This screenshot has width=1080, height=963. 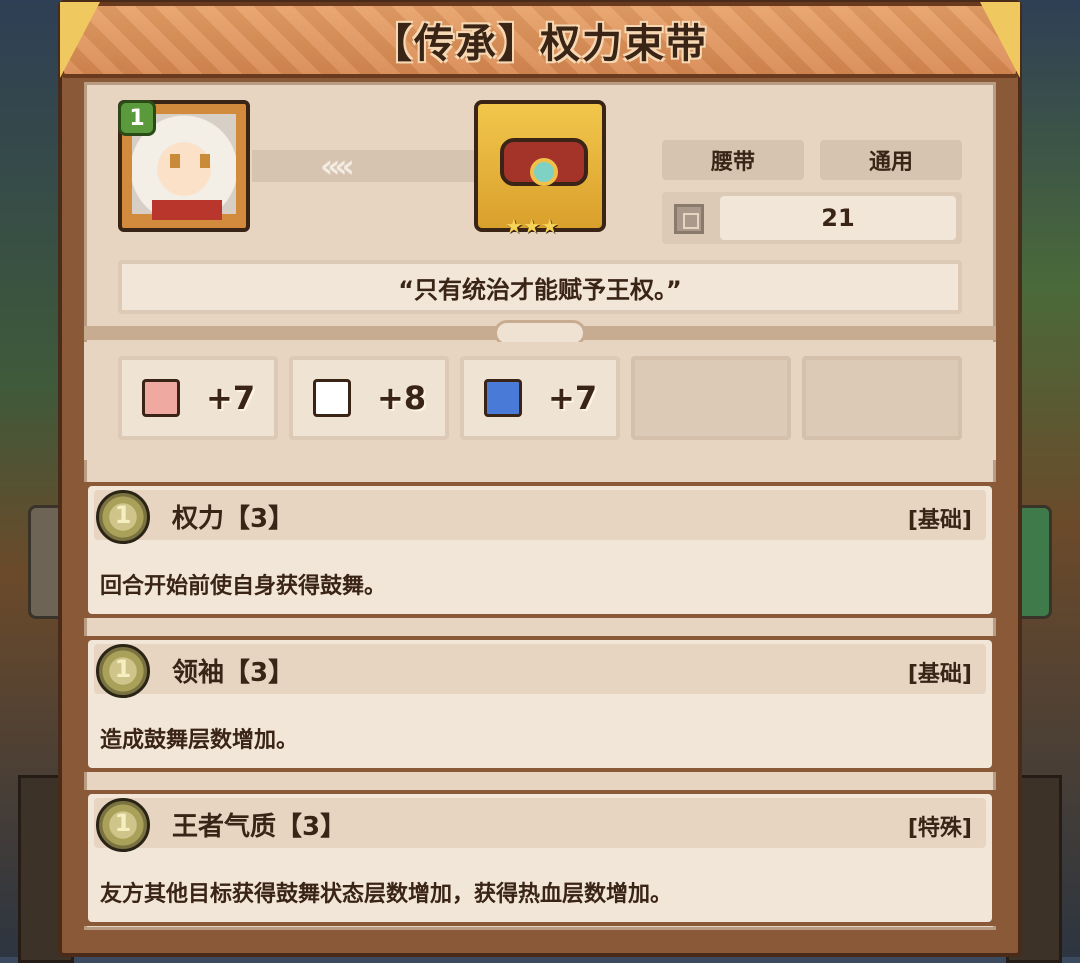 I want to click on belt-icon, so click(x=540, y=166).